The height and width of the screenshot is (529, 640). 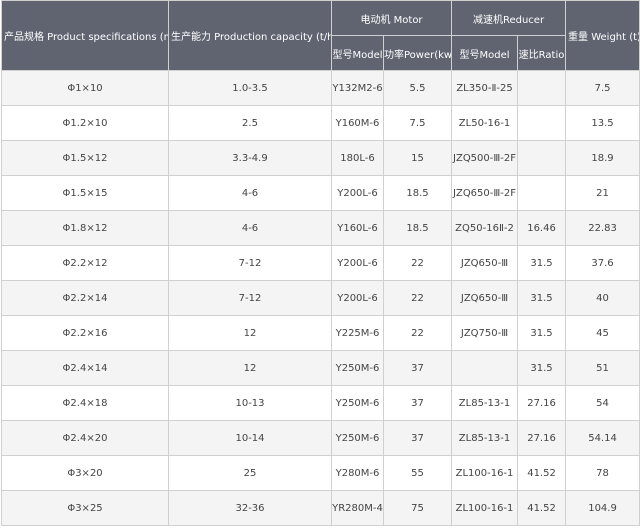 What do you see at coordinates (85, 368) in the screenshot?
I see `cell-spec: Φ2.4×14` at bounding box center [85, 368].